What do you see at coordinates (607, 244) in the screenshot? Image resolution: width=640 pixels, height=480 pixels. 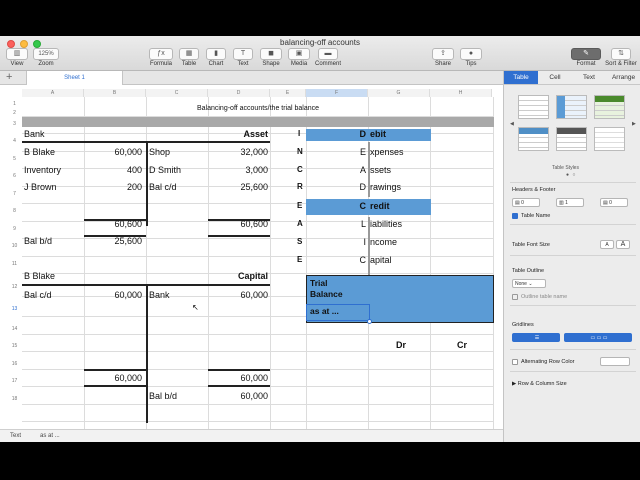 I see `font-smaller-button: A` at bounding box center [607, 244].